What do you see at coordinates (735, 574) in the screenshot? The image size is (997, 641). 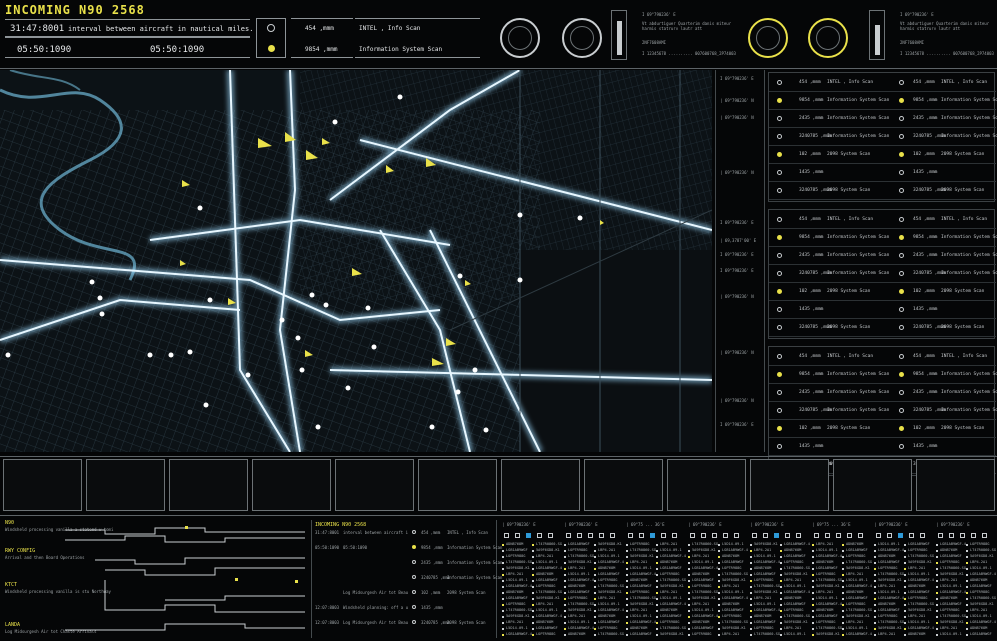 I see `code-entry: LT47R0860-SG` at bounding box center [735, 574].